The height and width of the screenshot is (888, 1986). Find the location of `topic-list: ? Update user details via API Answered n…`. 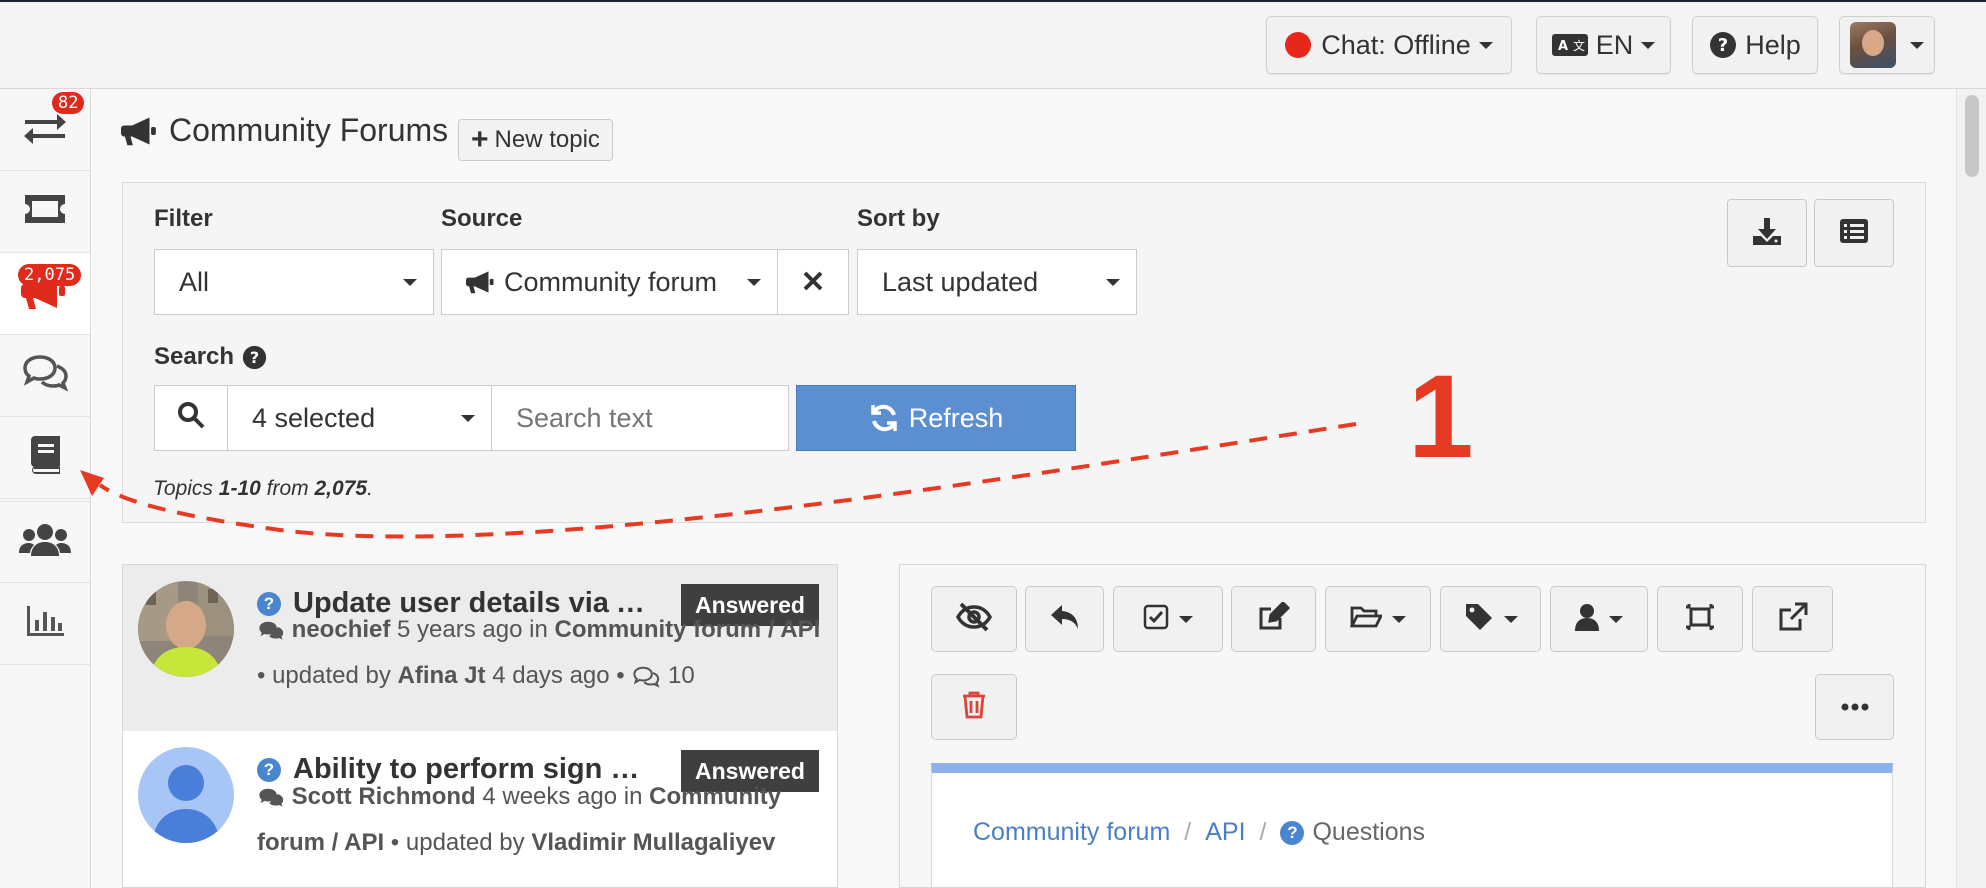

topic-list: ? Update user details via API Answered n… is located at coordinates (480, 726).